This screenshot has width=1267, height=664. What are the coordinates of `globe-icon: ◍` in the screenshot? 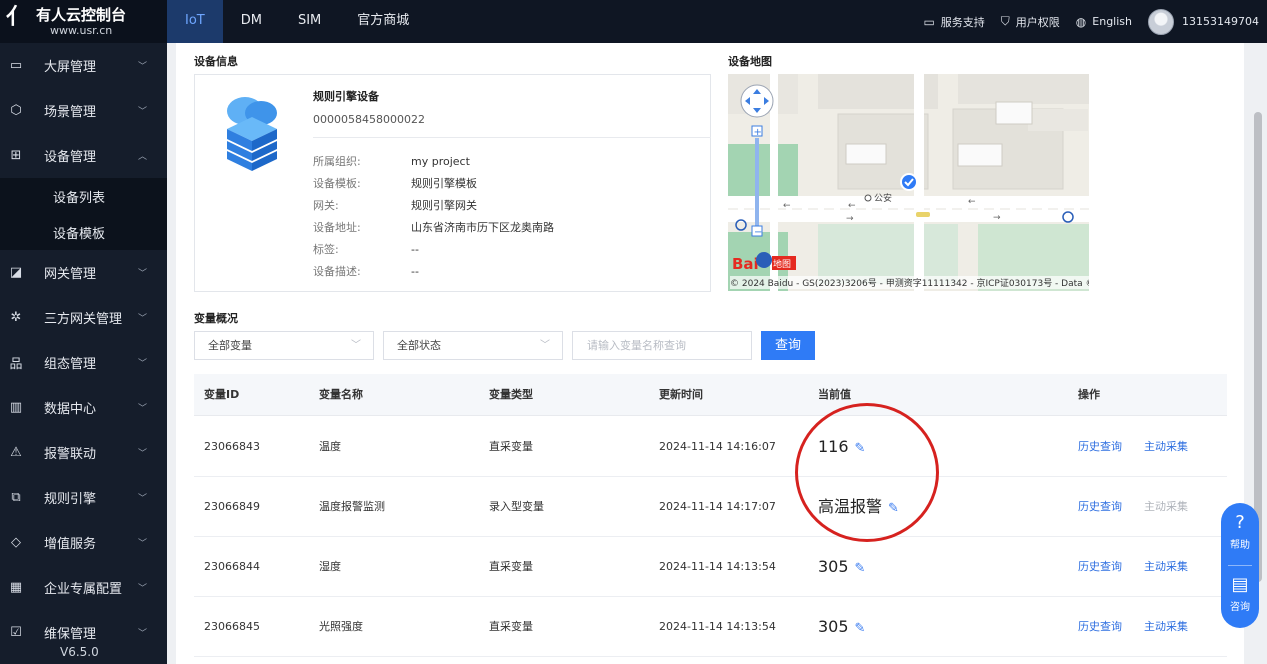 It's located at (1081, 21).